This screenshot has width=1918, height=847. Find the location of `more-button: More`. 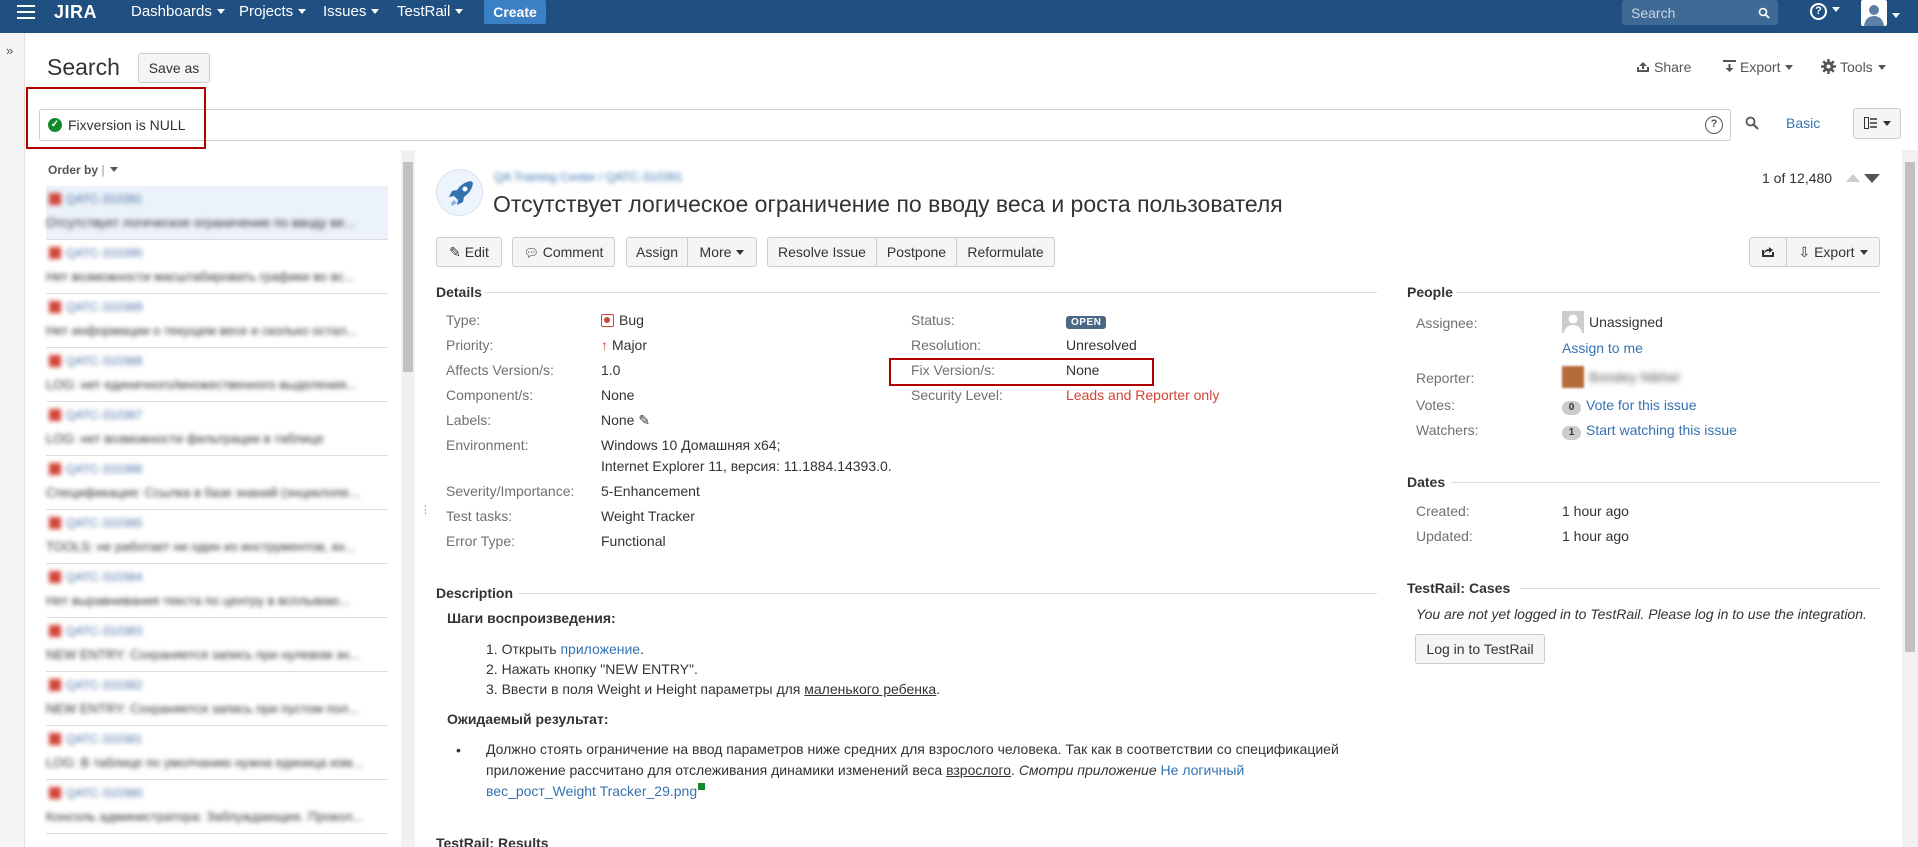

more-button: More is located at coordinates (722, 252).